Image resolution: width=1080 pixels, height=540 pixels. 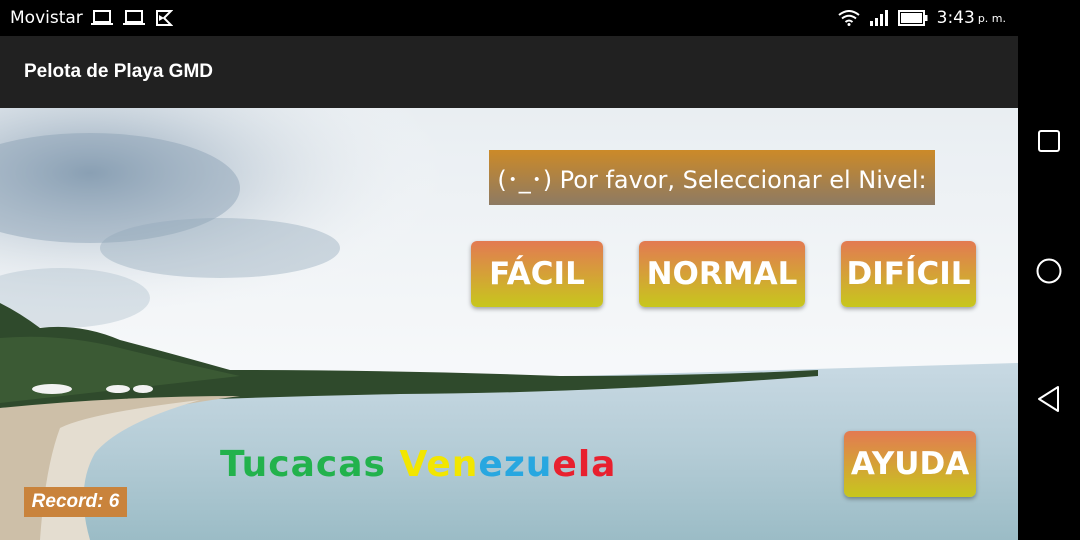 What do you see at coordinates (515, 464) in the screenshot?
I see `location-title-part: ezu` at bounding box center [515, 464].